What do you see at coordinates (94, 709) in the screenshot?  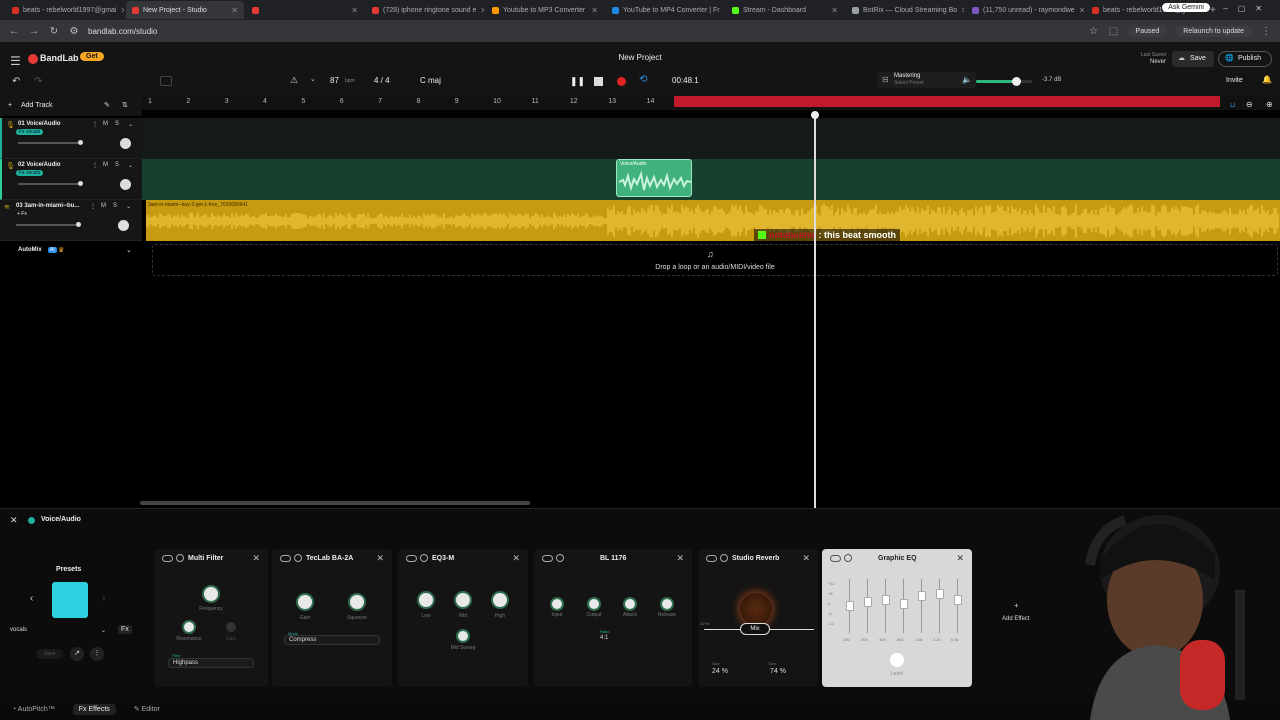 I see `tab-effects: Fx Effects` at bounding box center [94, 709].